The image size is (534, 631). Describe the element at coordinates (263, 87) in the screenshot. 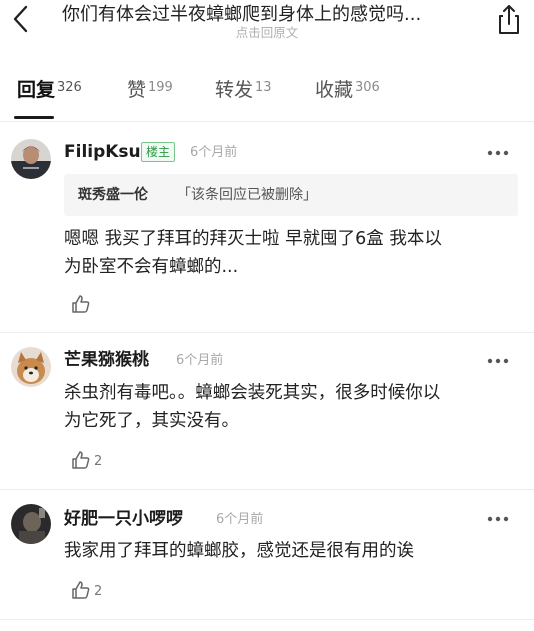

I see `tab-count: 13` at that location.